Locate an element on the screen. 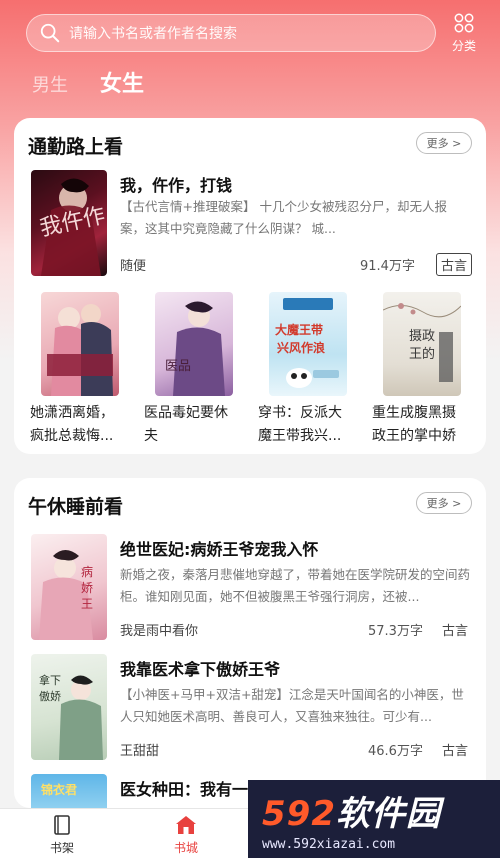 The height and width of the screenshot is (858, 500). book-cover: 摄政 王的 is located at coordinates (422, 344).